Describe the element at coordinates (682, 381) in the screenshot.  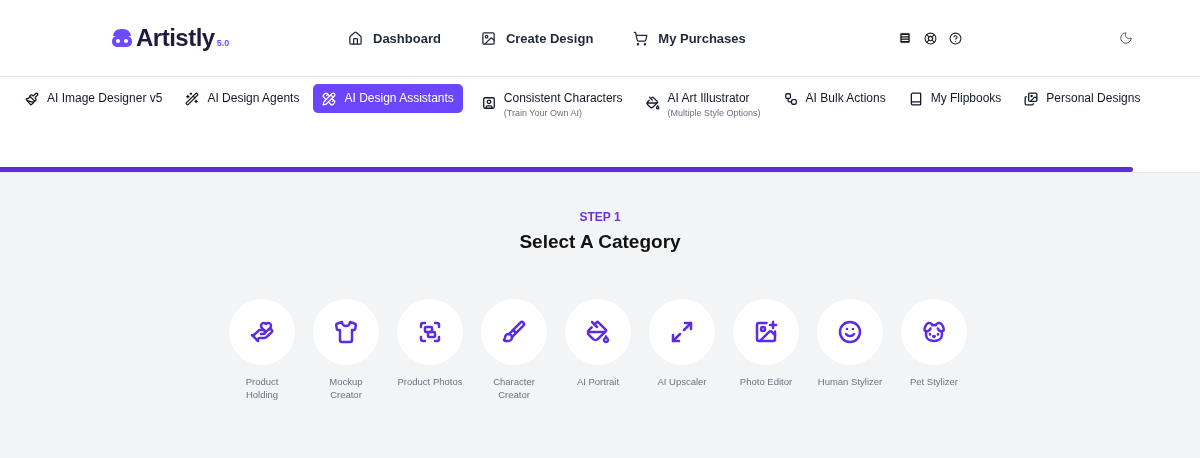
I see `category-label: AI Upscaler` at that location.